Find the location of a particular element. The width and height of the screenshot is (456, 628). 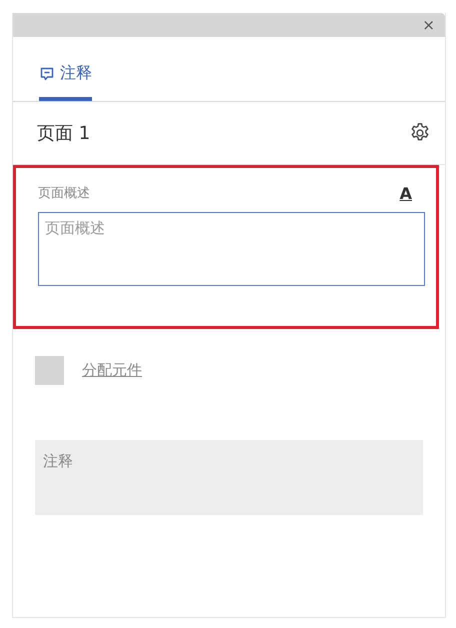

assign-link: 分配元件 is located at coordinates (112, 370).